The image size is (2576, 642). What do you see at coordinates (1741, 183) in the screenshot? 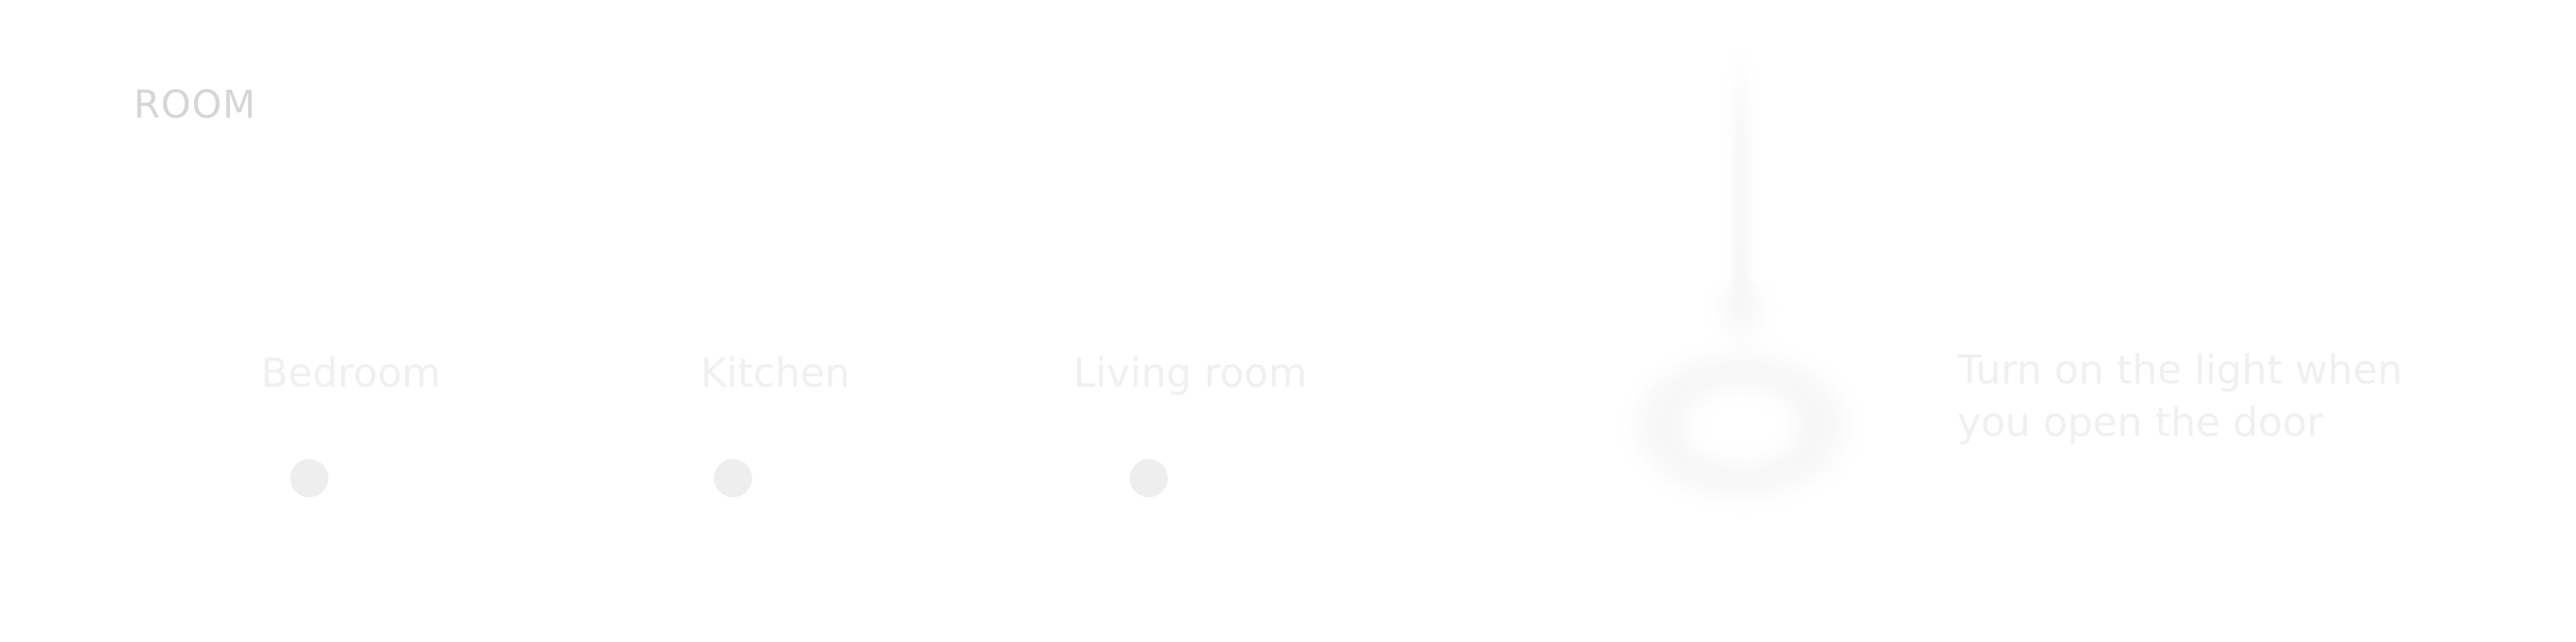
I see `lamp-cord` at bounding box center [1741, 183].